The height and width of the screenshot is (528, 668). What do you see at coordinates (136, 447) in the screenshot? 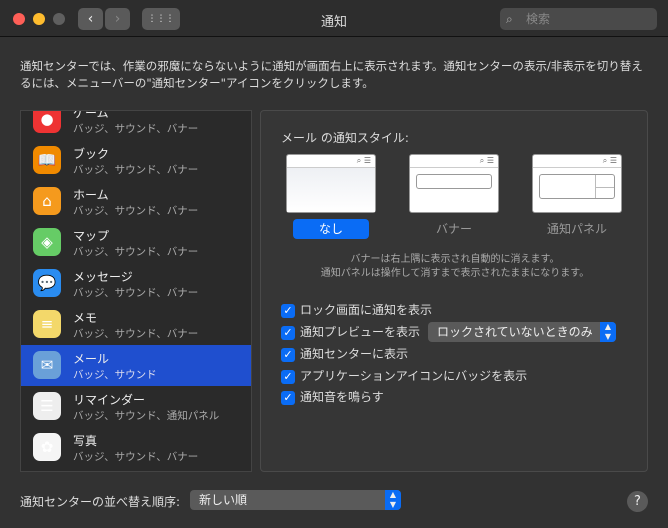
I see `app-list-item: ✿ 写真バッジ、サウンド、バナー` at bounding box center [136, 447].